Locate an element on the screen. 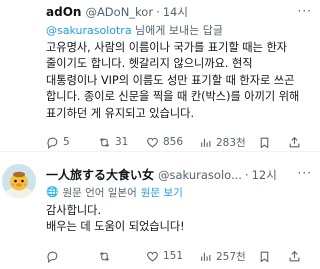 This screenshot has height=269, width=320. like-button: 151 is located at coordinates (164, 256).